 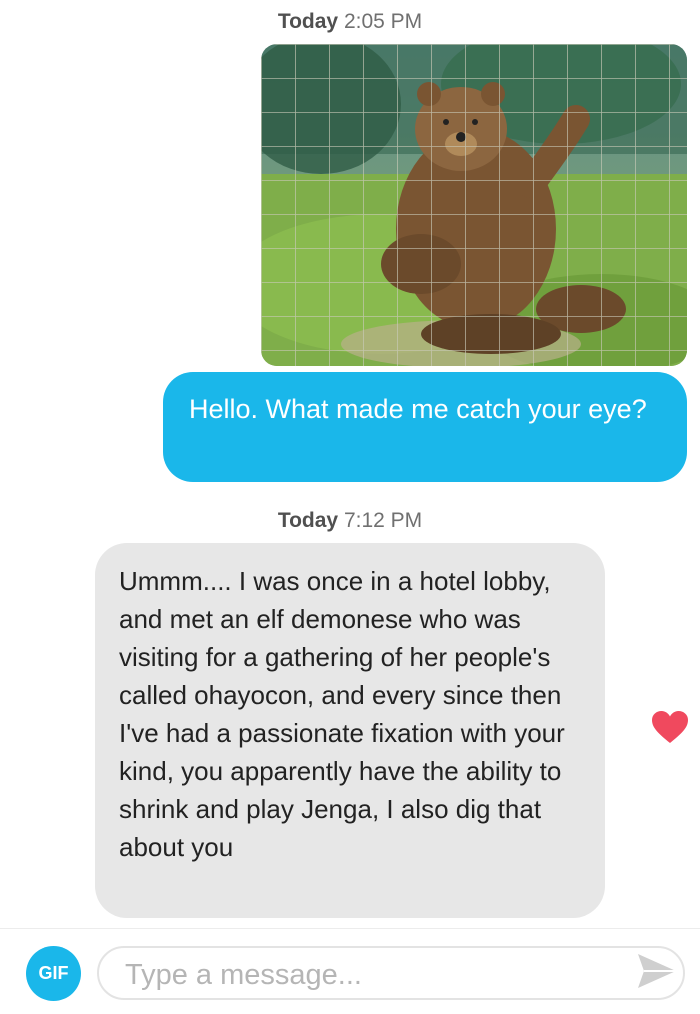 I want to click on sent-message-bubble: Hello. What made me catch your eye?, so click(x=425, y=427).